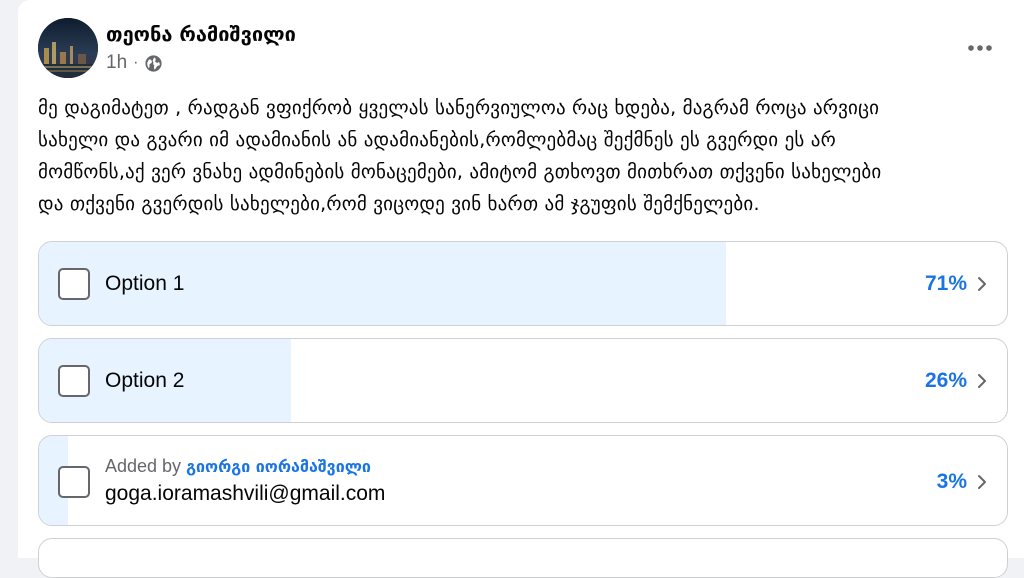 This screenshot has height=578, width=1024. What do you see at coordinates (951, 481) in the screenshot?
I see `poll-option-percent: 3%` at bounding box center [951, 481].